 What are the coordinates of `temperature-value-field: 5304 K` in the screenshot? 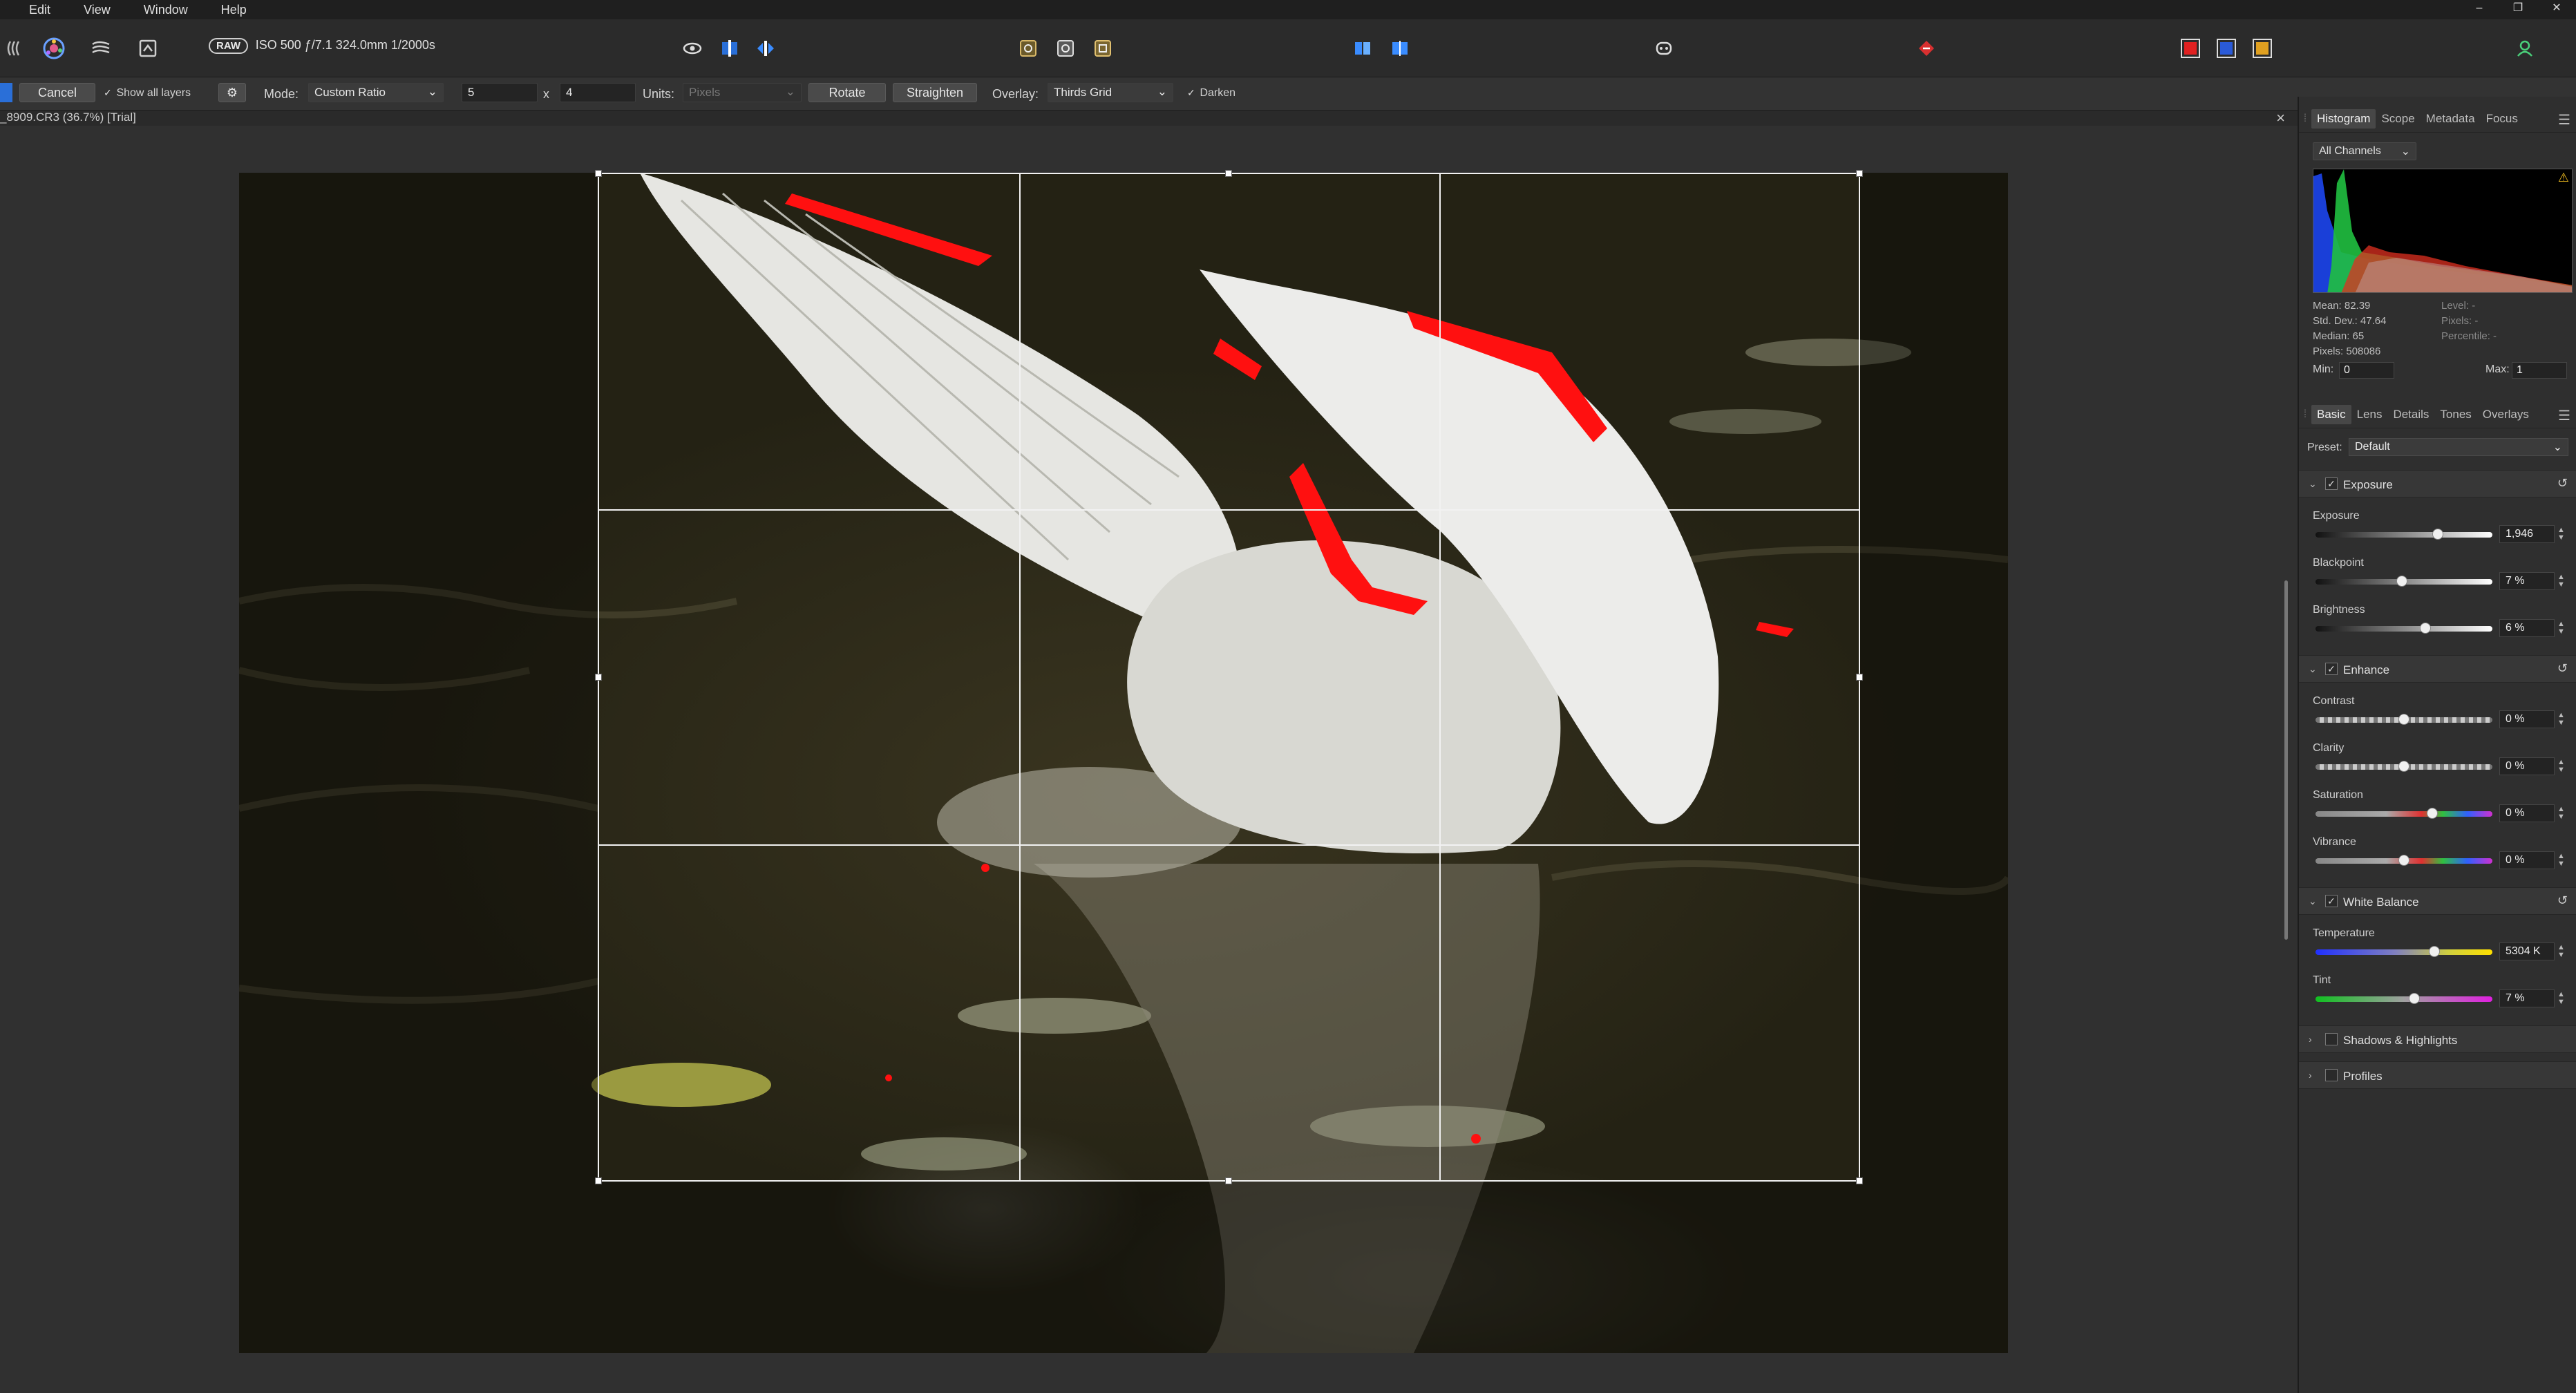 It's located at (2527, 951).